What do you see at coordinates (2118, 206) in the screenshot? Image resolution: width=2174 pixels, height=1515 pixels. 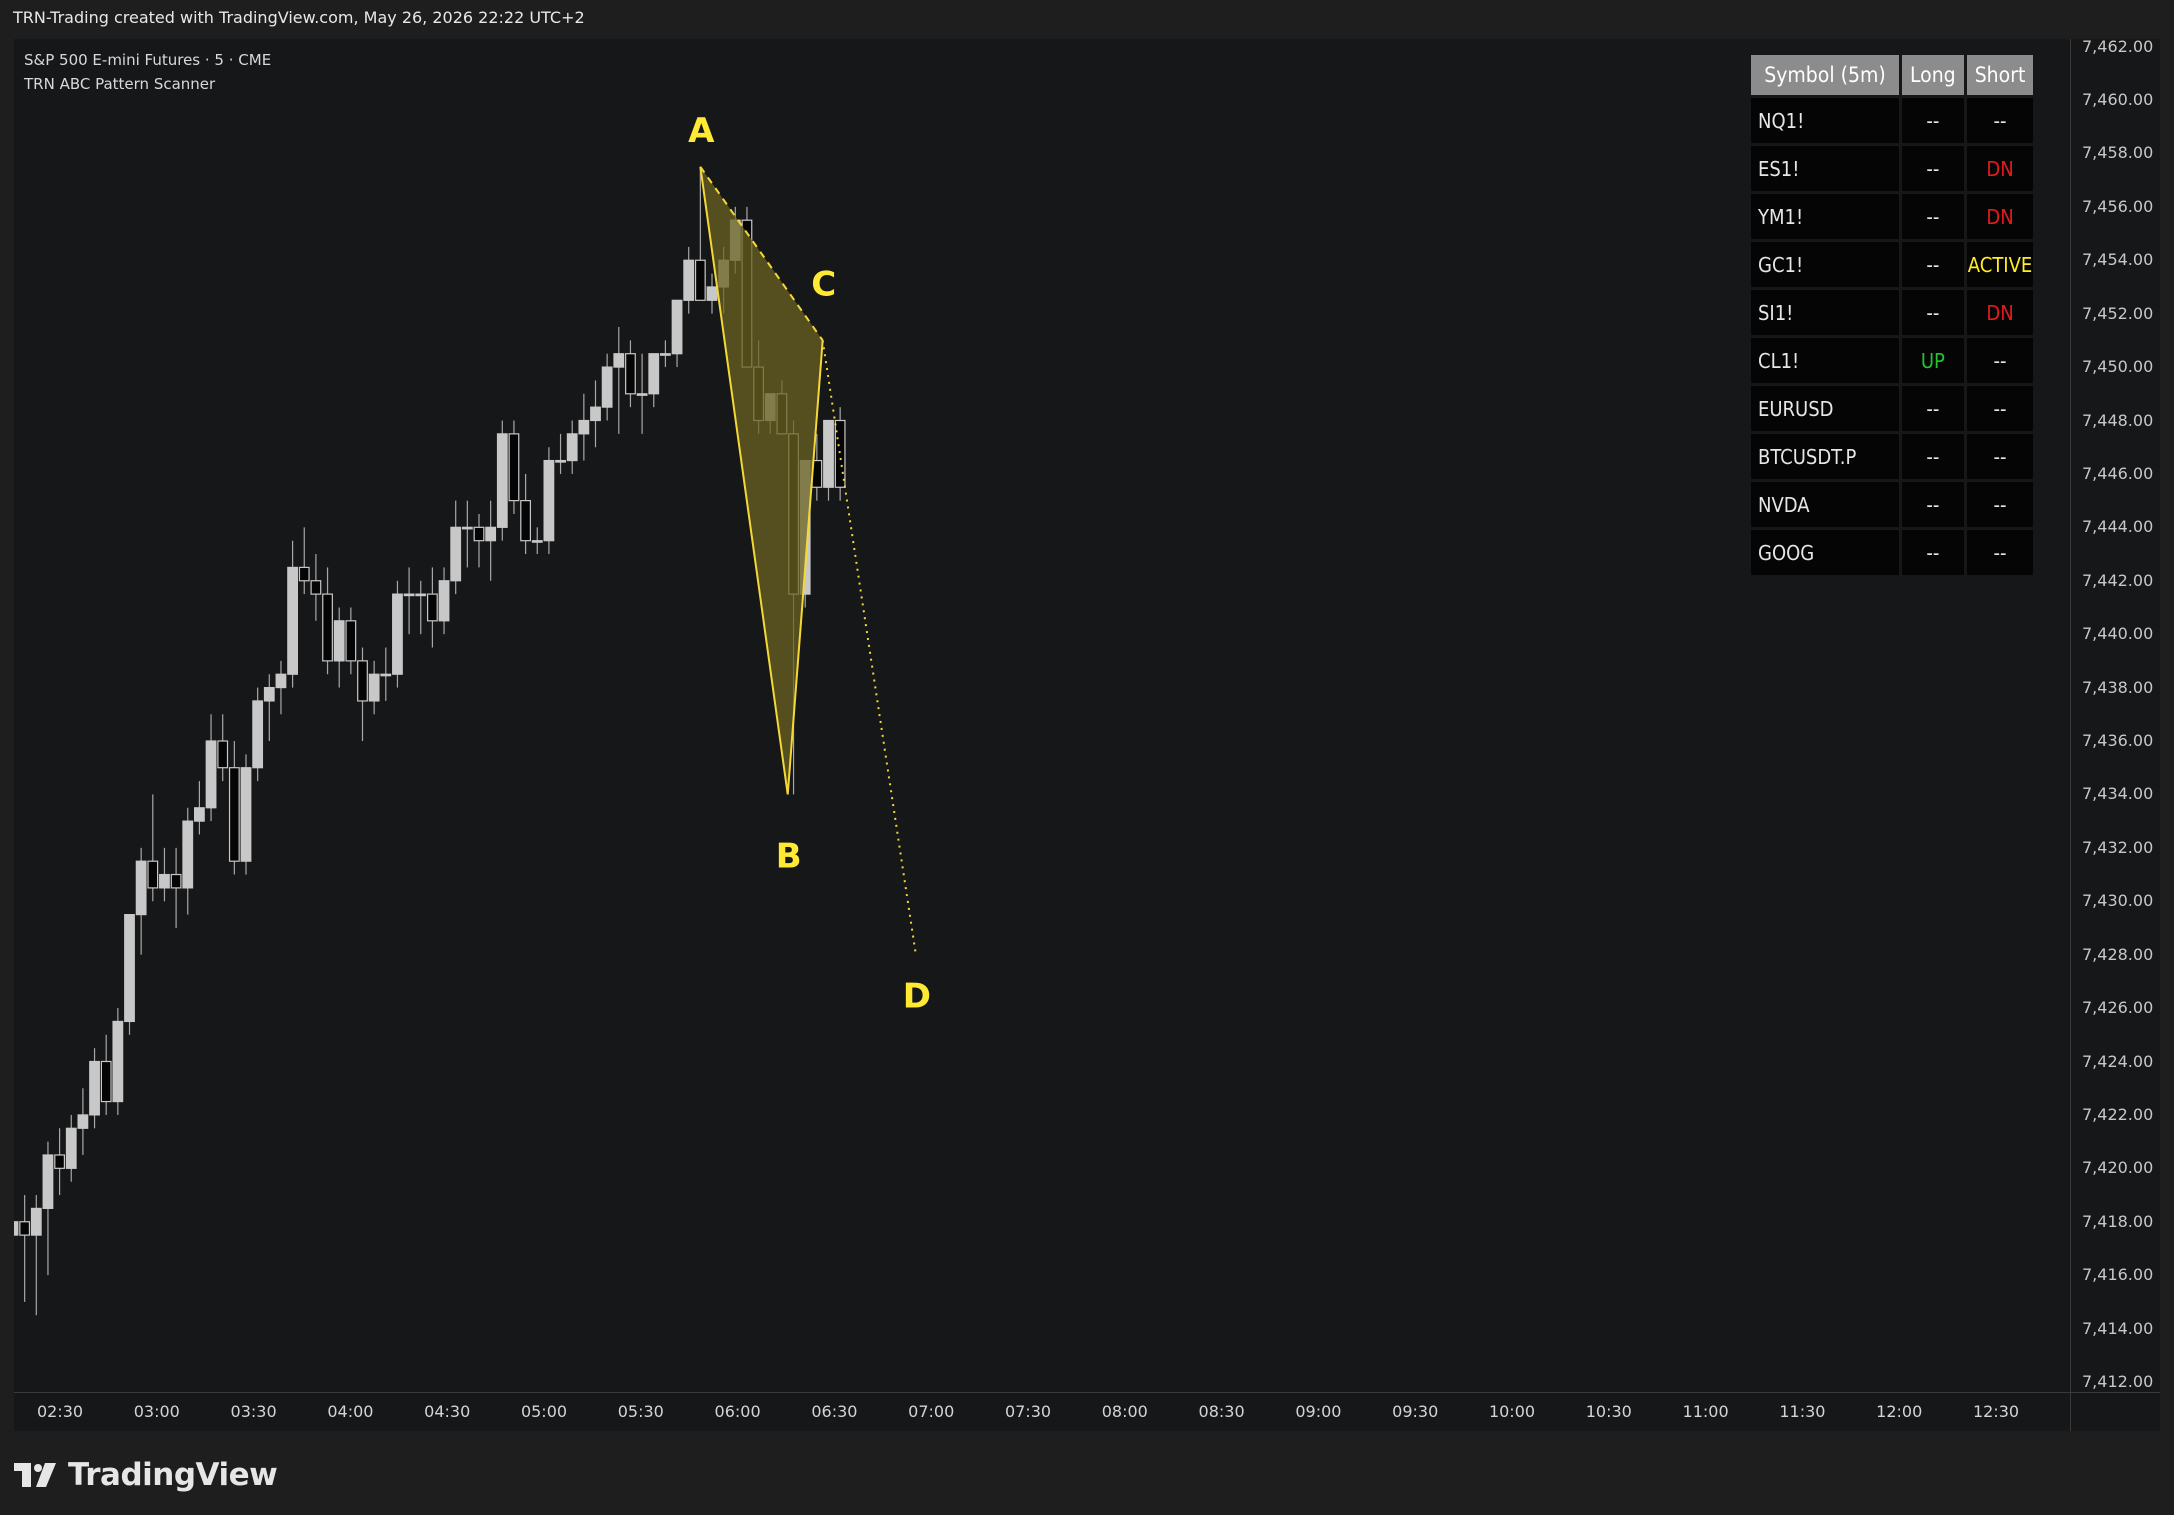 I see `price-tick-label: 7,456.00` at bounding box center [2118, 206].